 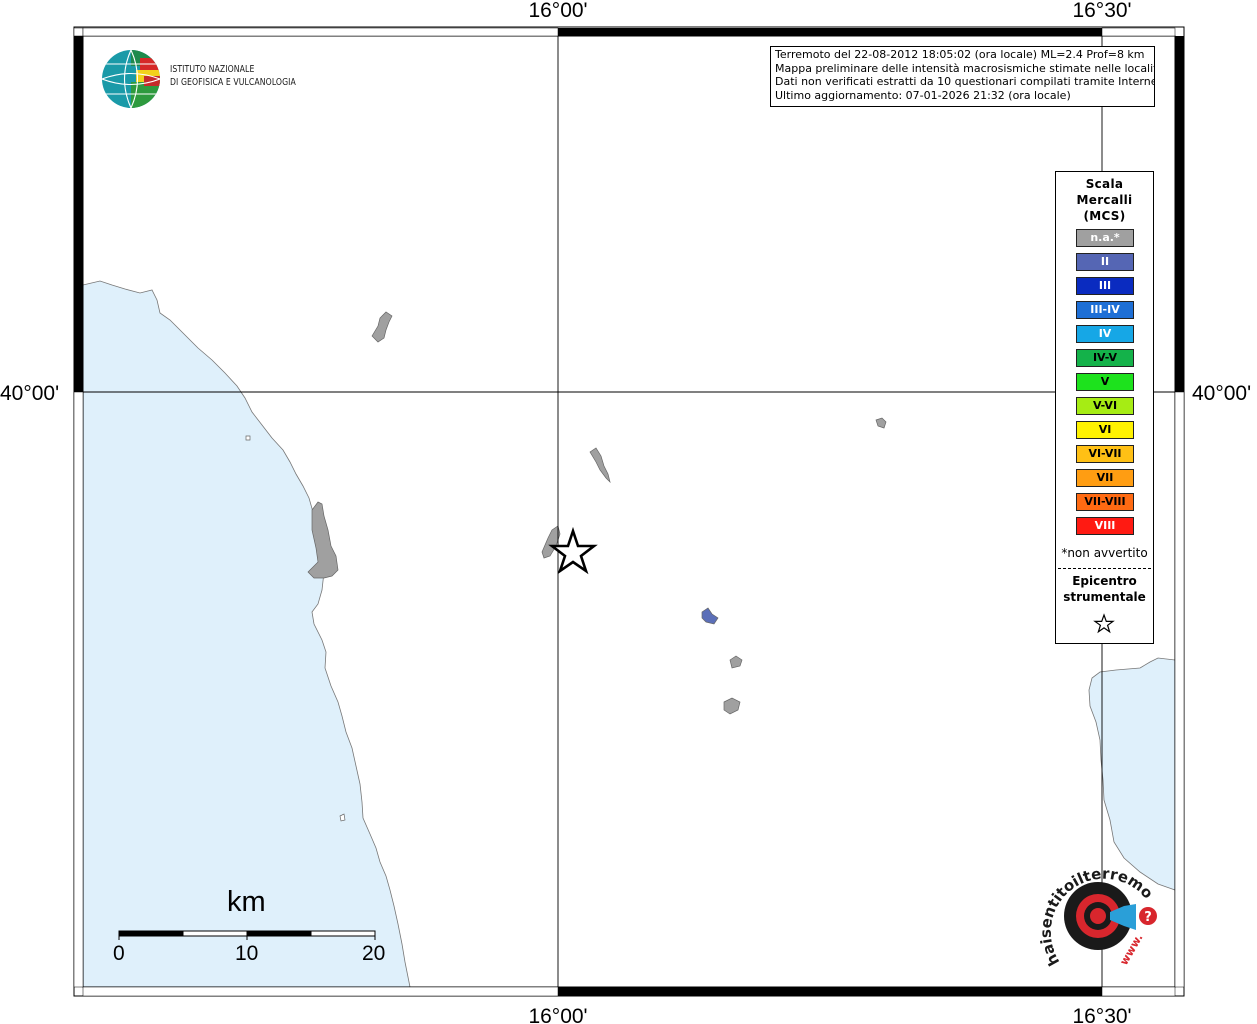 What do you see at coordinates (1091, 902) in the screenshot?
I see `haisentito-logo-icon: ? haisentitoilterremoto.it www.` at bounding box center [1091, 902].